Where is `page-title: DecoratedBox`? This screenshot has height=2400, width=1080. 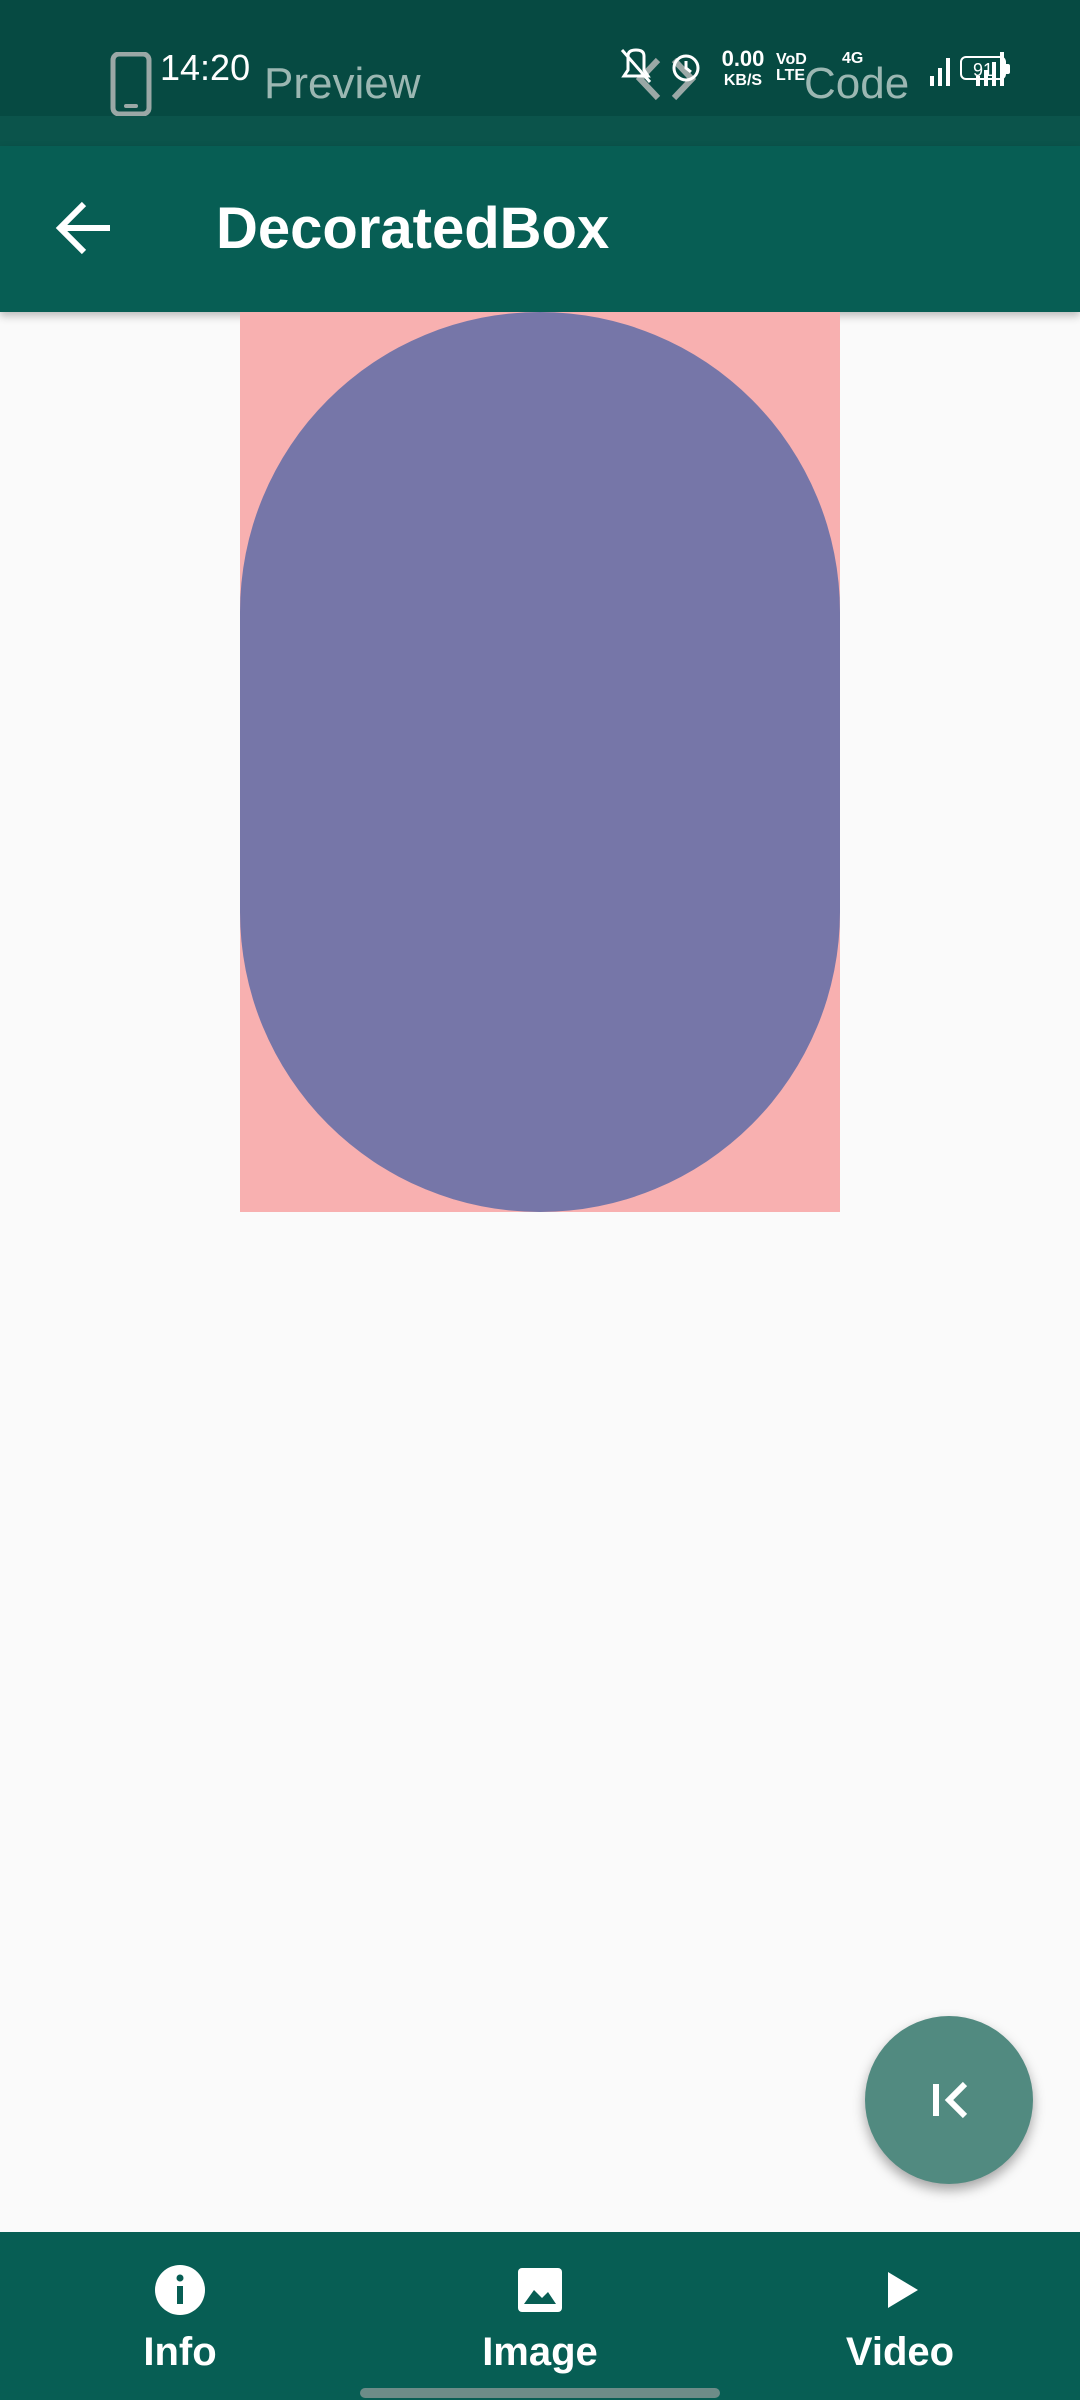 page-title: DecoratedBox is located at coordinates (413, 228).